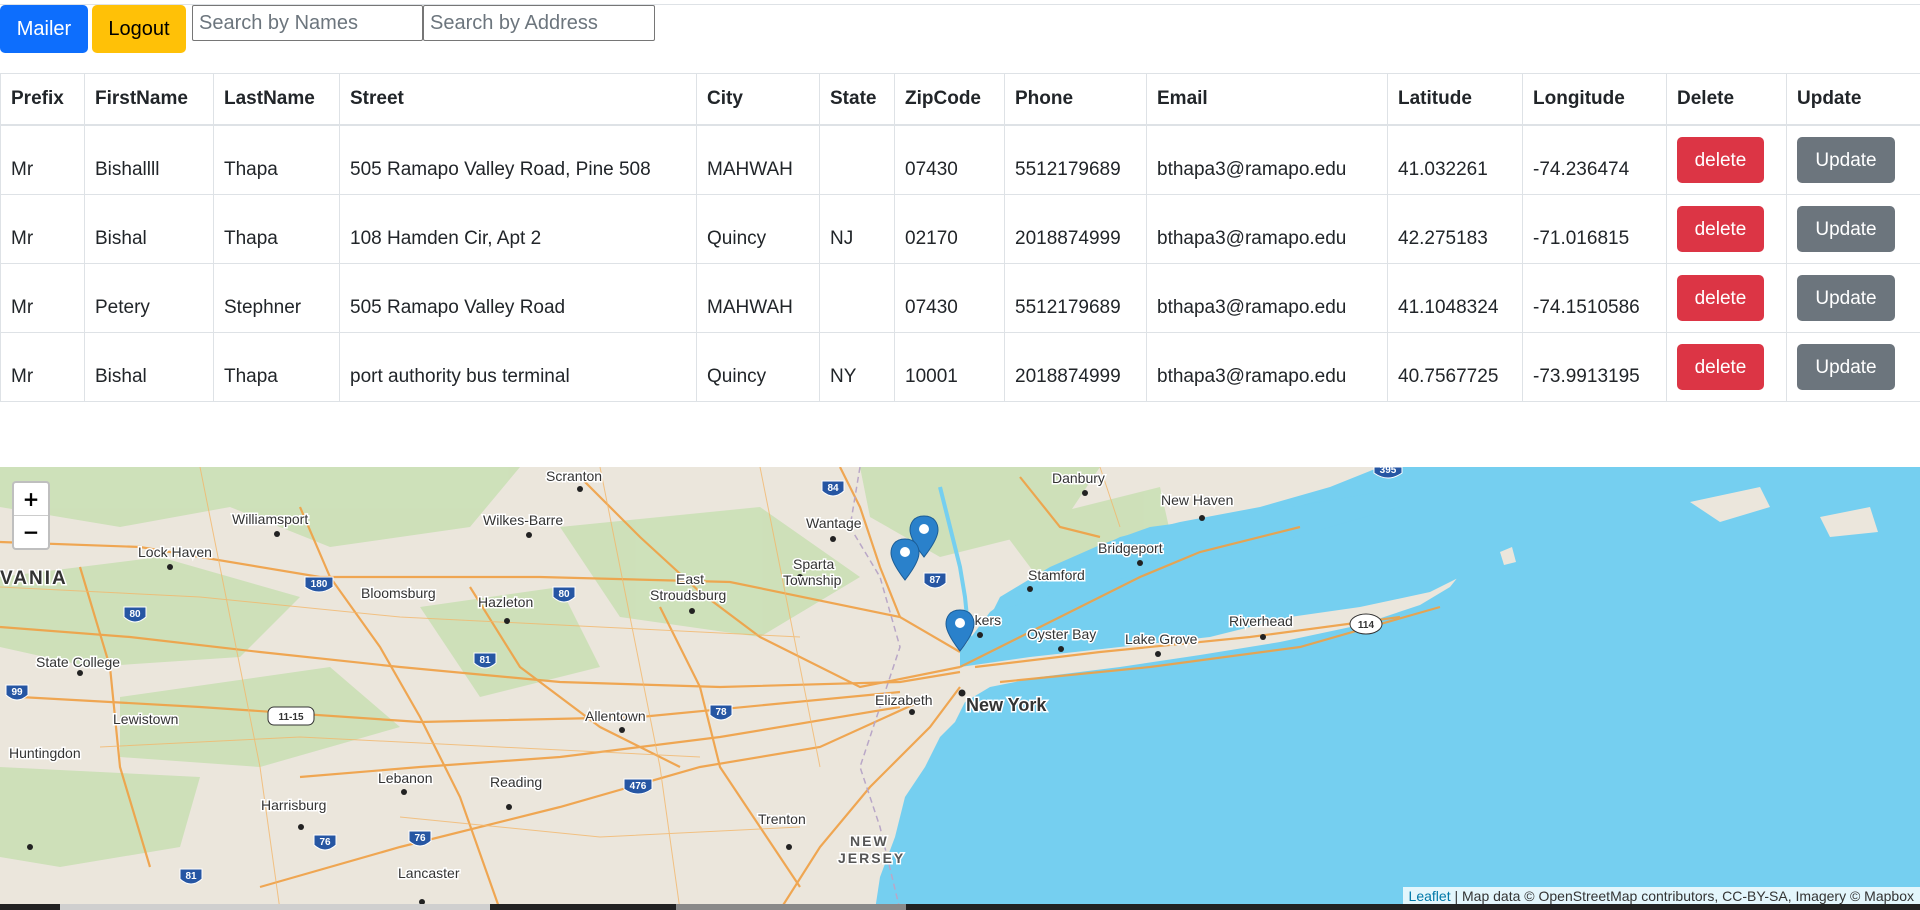  What do you see at coordinates (1061, 634) in the screenshot?
I see `label-oyster-bay: Oyster Bay` at bounding box center [1061, 634].